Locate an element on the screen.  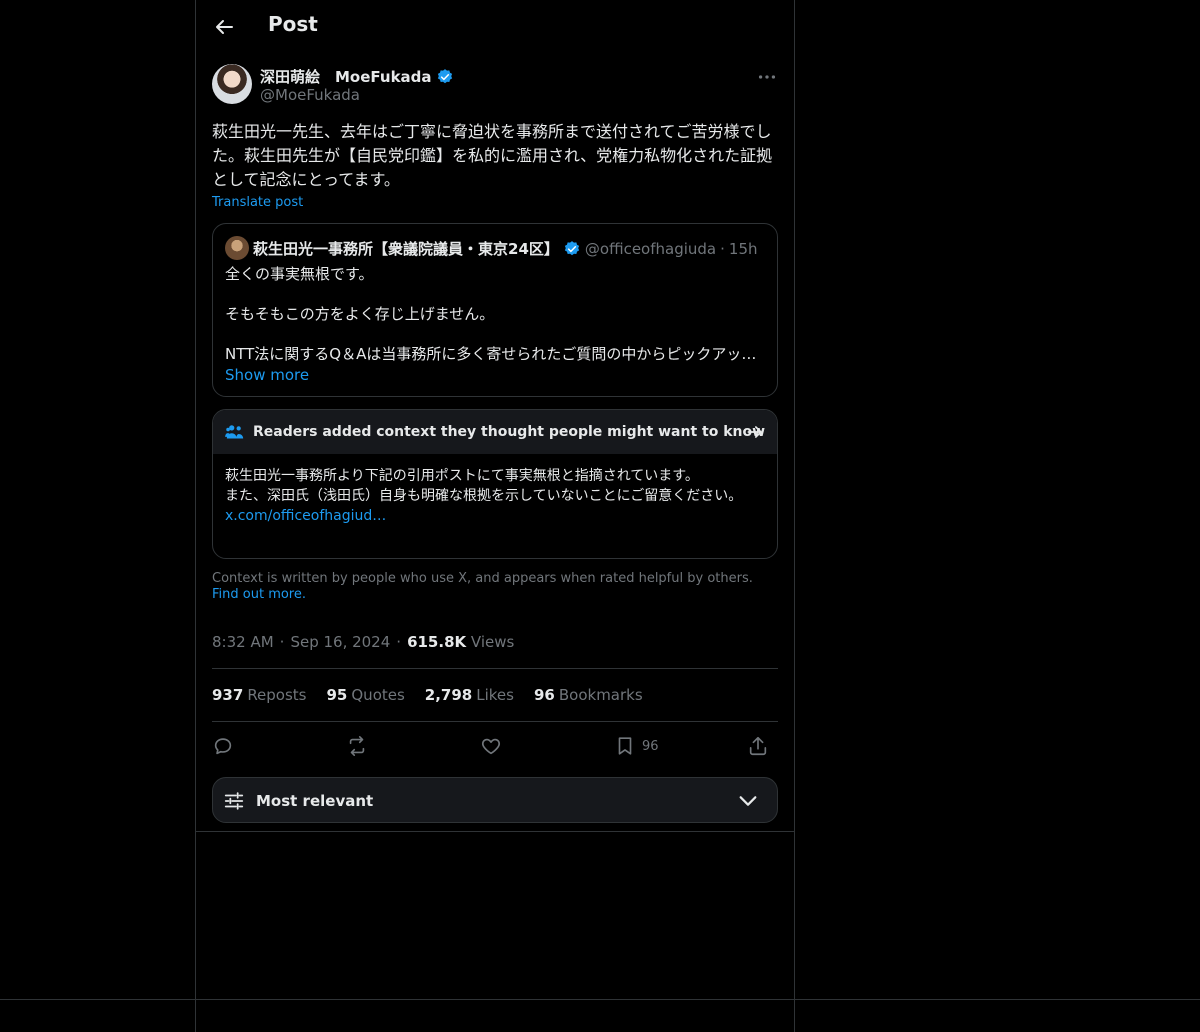
sort-label: Most relevant is located at coordinates (315, 801).